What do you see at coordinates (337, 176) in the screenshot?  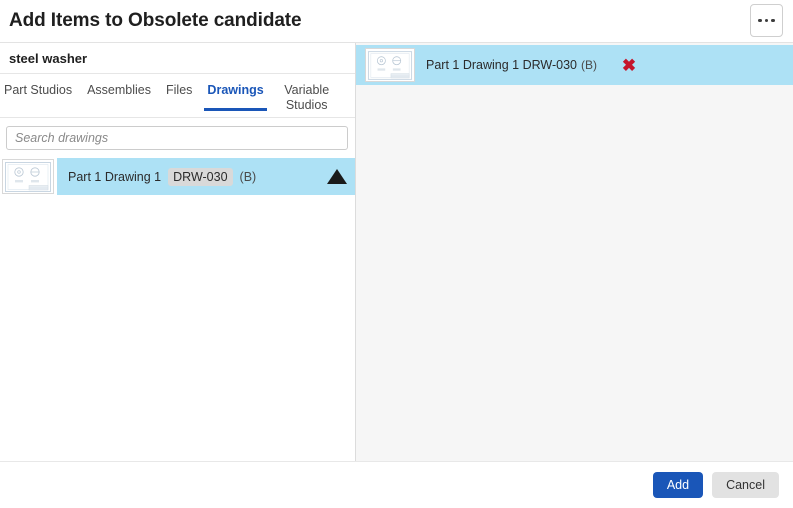 I see `triangle-up-icon` at bounding box center [337, 176].